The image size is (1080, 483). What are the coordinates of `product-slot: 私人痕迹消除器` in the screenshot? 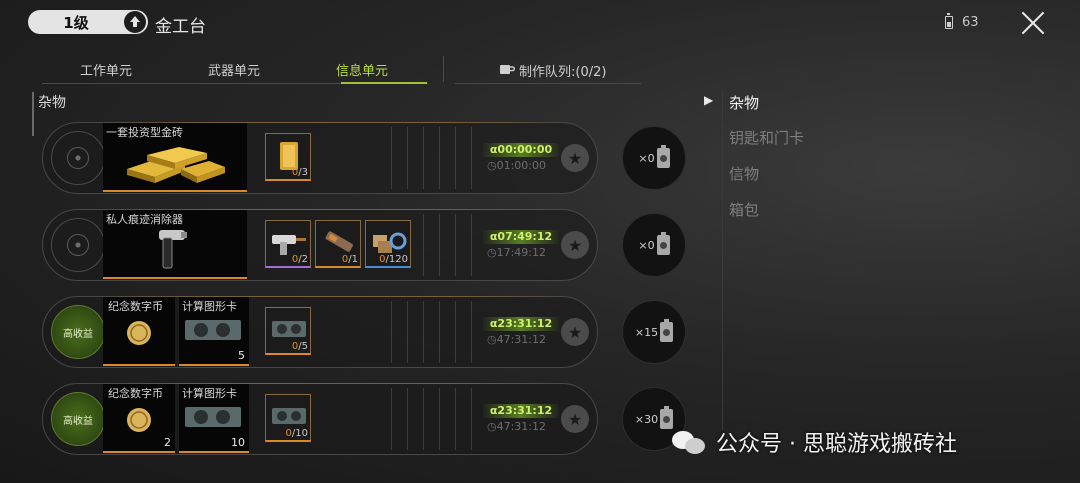 It's located at (175, 244).